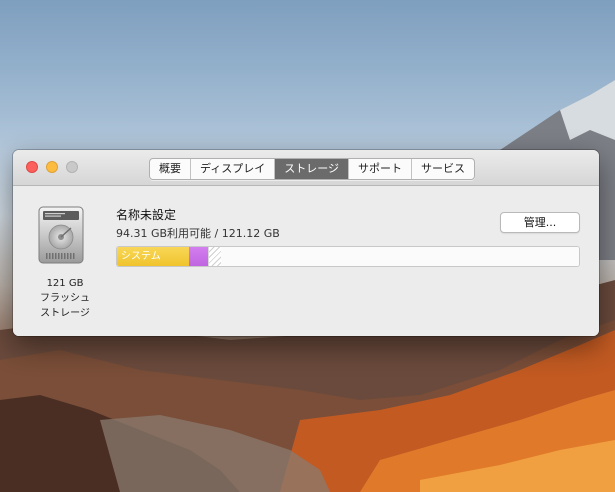  I want to click on storage-segment-system: システム, so click(153, 256).